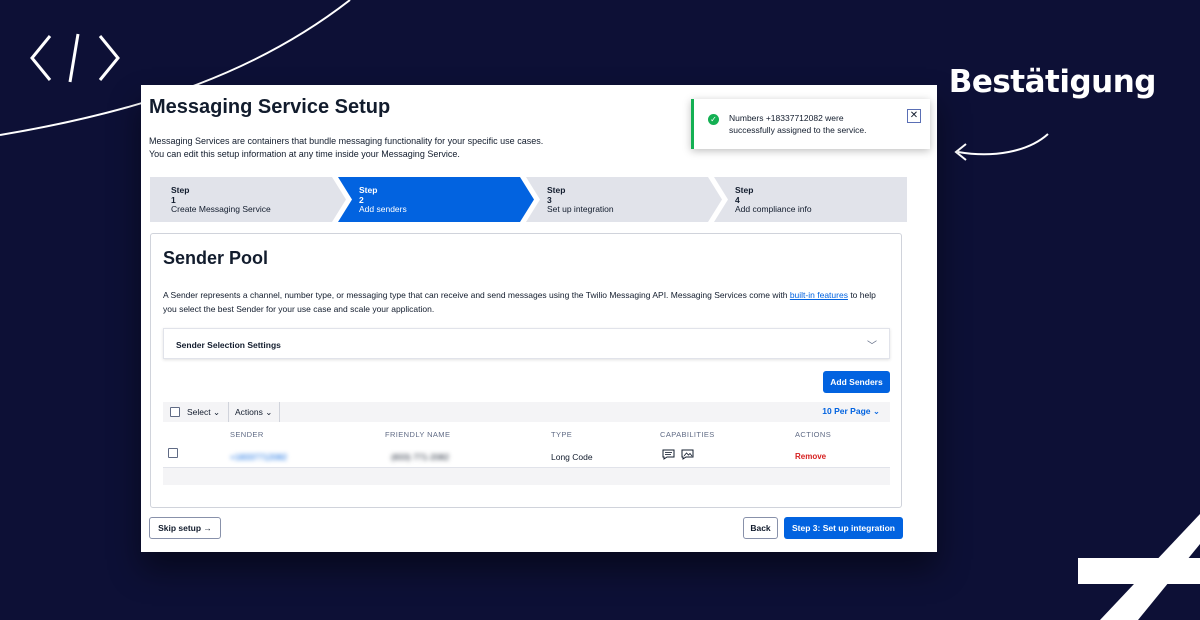  I want to click on remove-sender-button: Remove, so click(810, 456).